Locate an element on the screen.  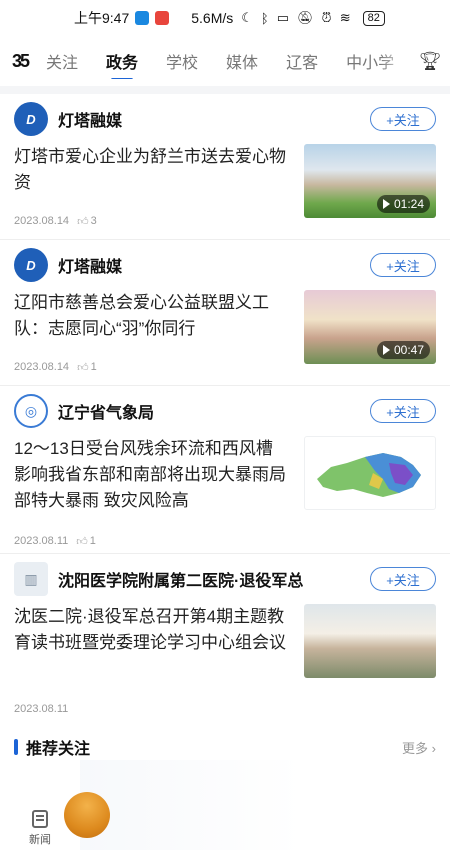
video-duration-badge: 00:47 is located at coordinates (403, 350).